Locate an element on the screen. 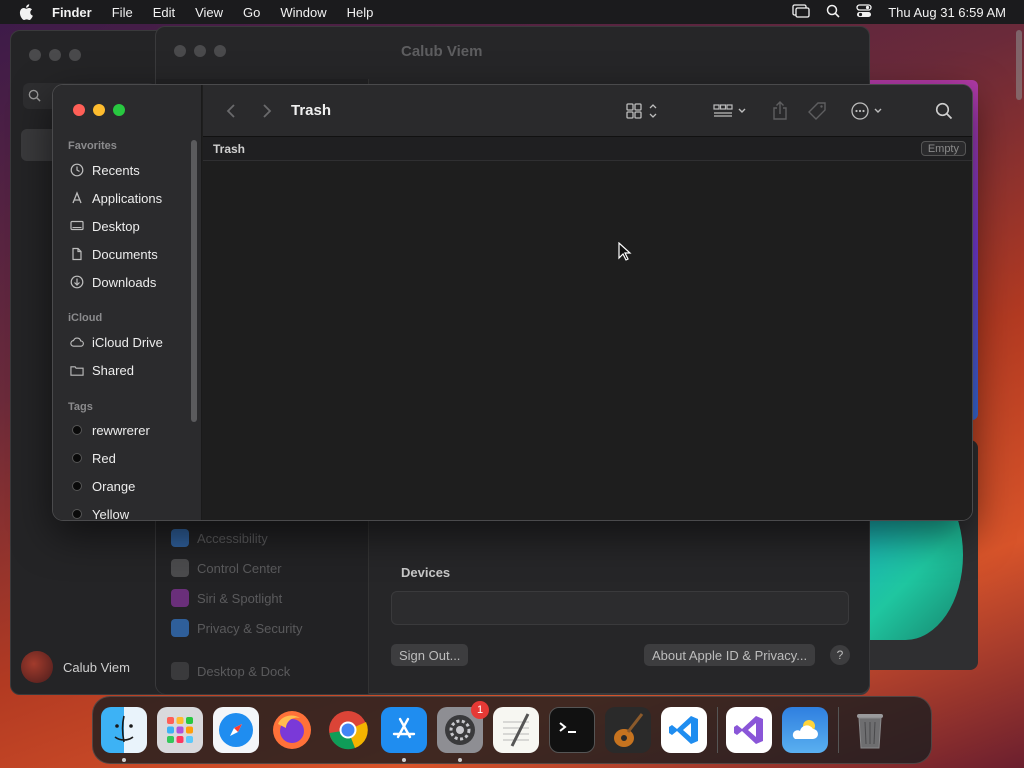  sidebar-item-label: Downloads is located at coordinates (124, 282).